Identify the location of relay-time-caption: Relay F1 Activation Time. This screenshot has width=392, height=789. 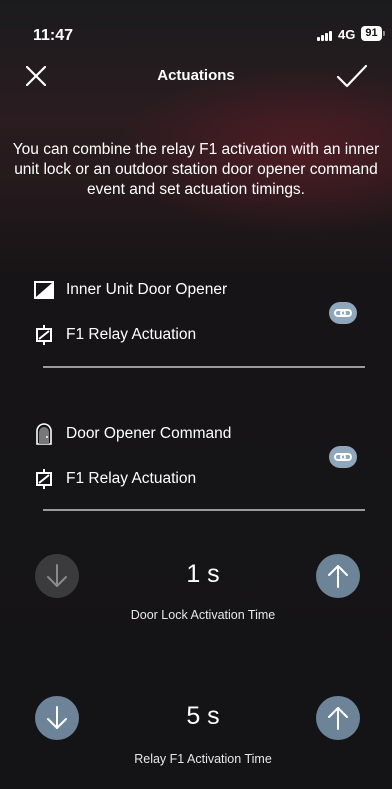
(203, 759).